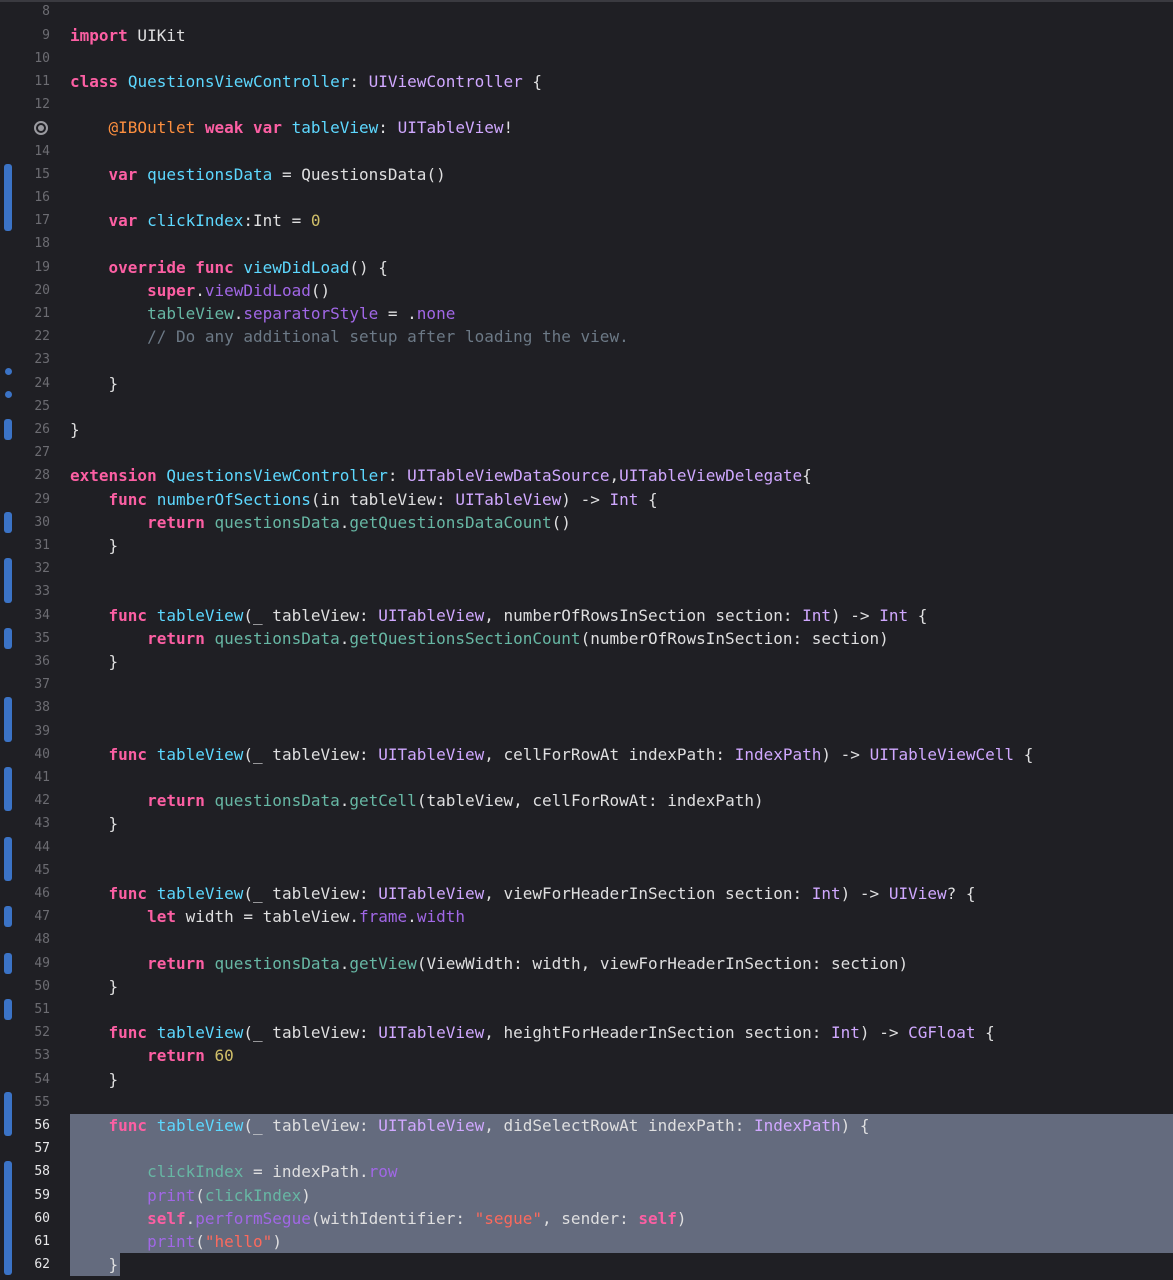  Describe the element at coordinates (42, 453) in the screenshot. I see `line-number: 27` at that location.